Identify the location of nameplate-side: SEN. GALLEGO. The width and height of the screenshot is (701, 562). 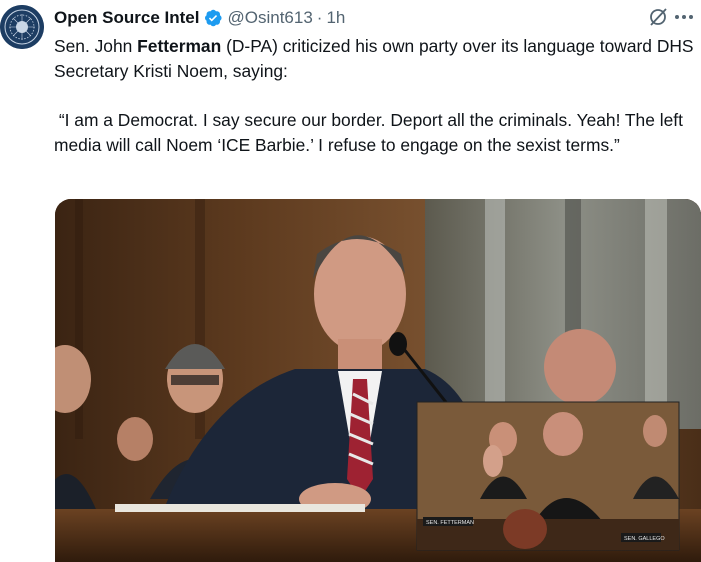
(644, 539).